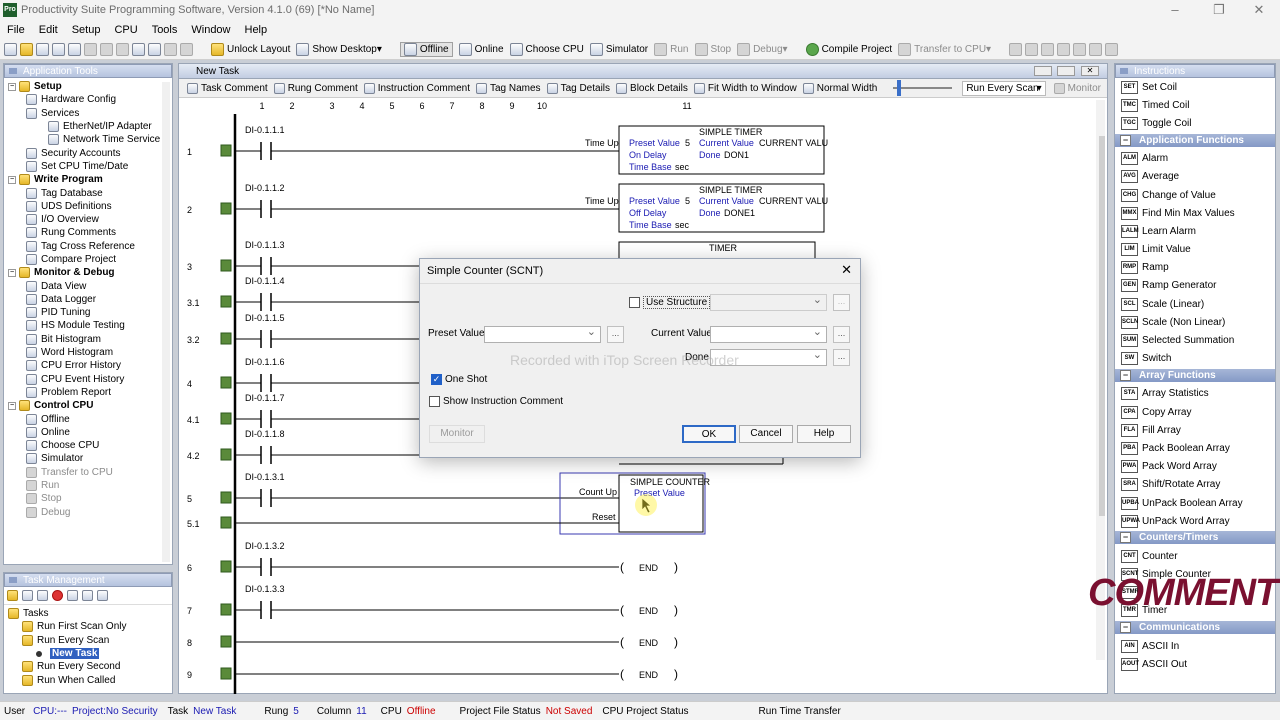  I want to click on instruction-item: UPBA UnPack Boolean Array, so click(1195, 503).